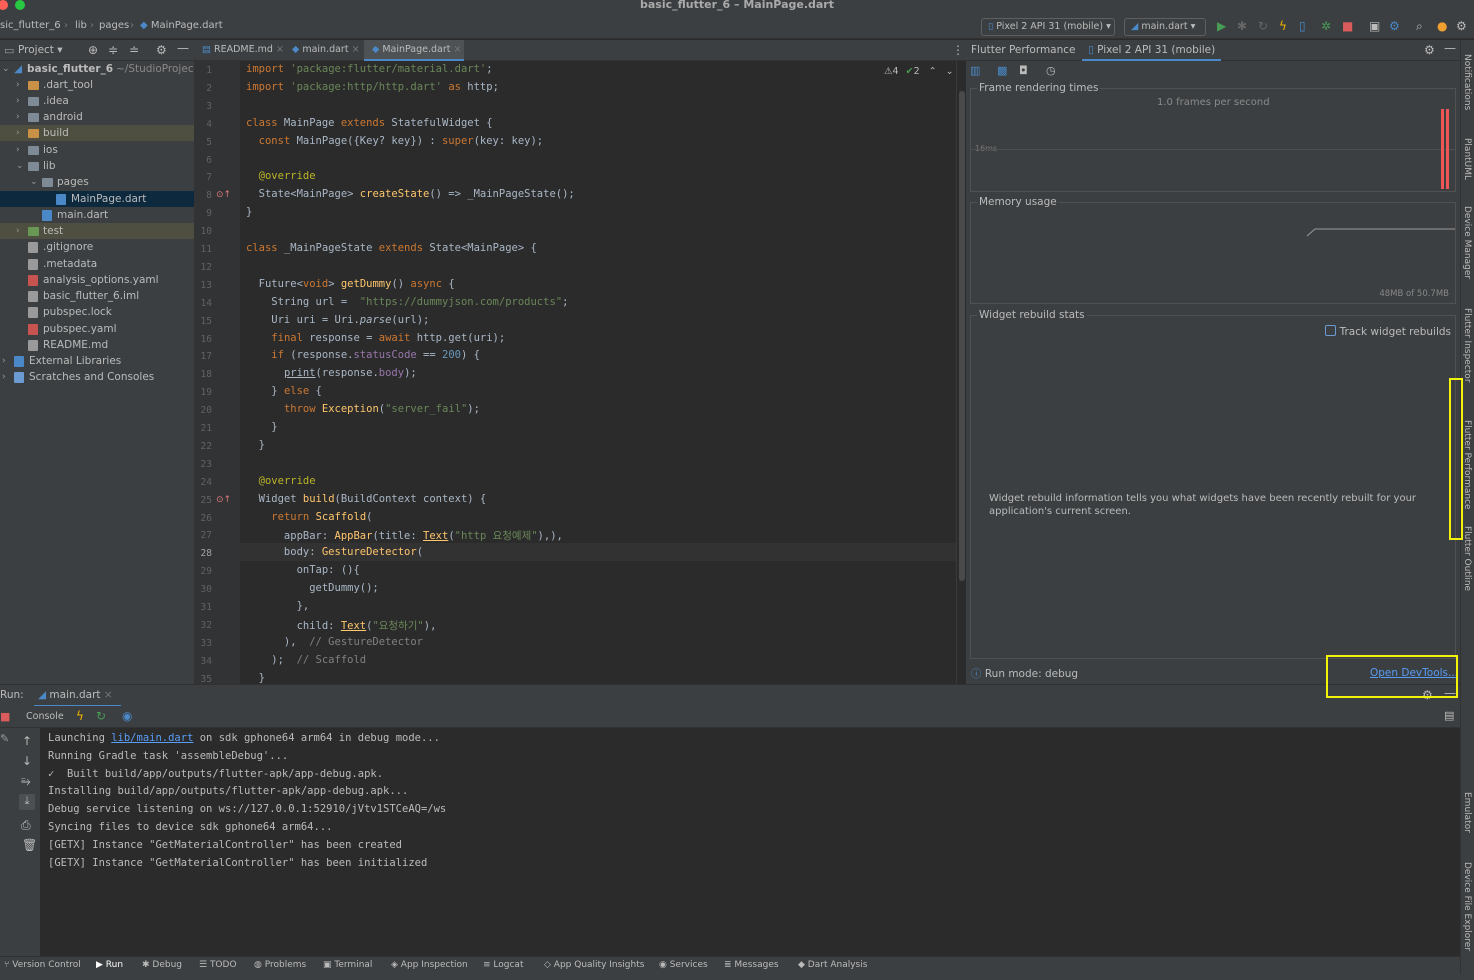  I want to click on code-line: import 'package:flutter/material.dart';, so click(369, 69).